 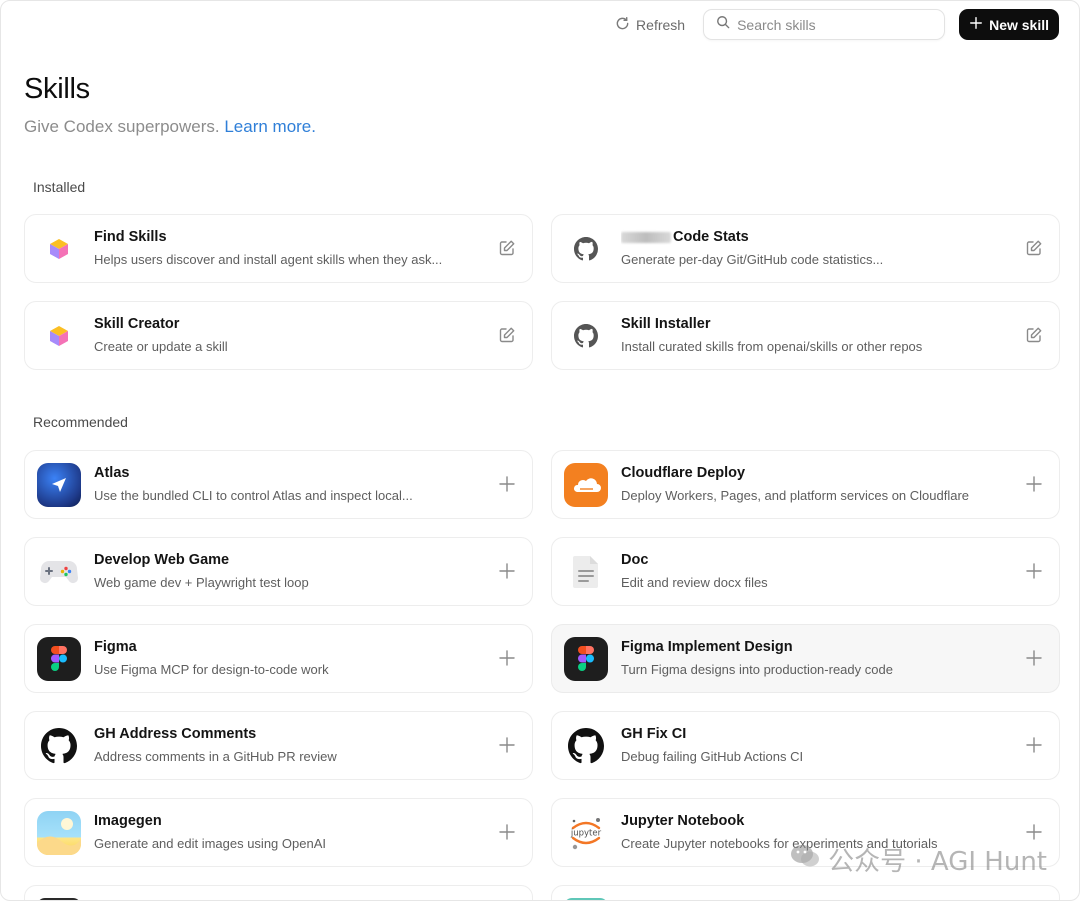 I want to click on skill-name: Figma, so click(x=115, y=647).